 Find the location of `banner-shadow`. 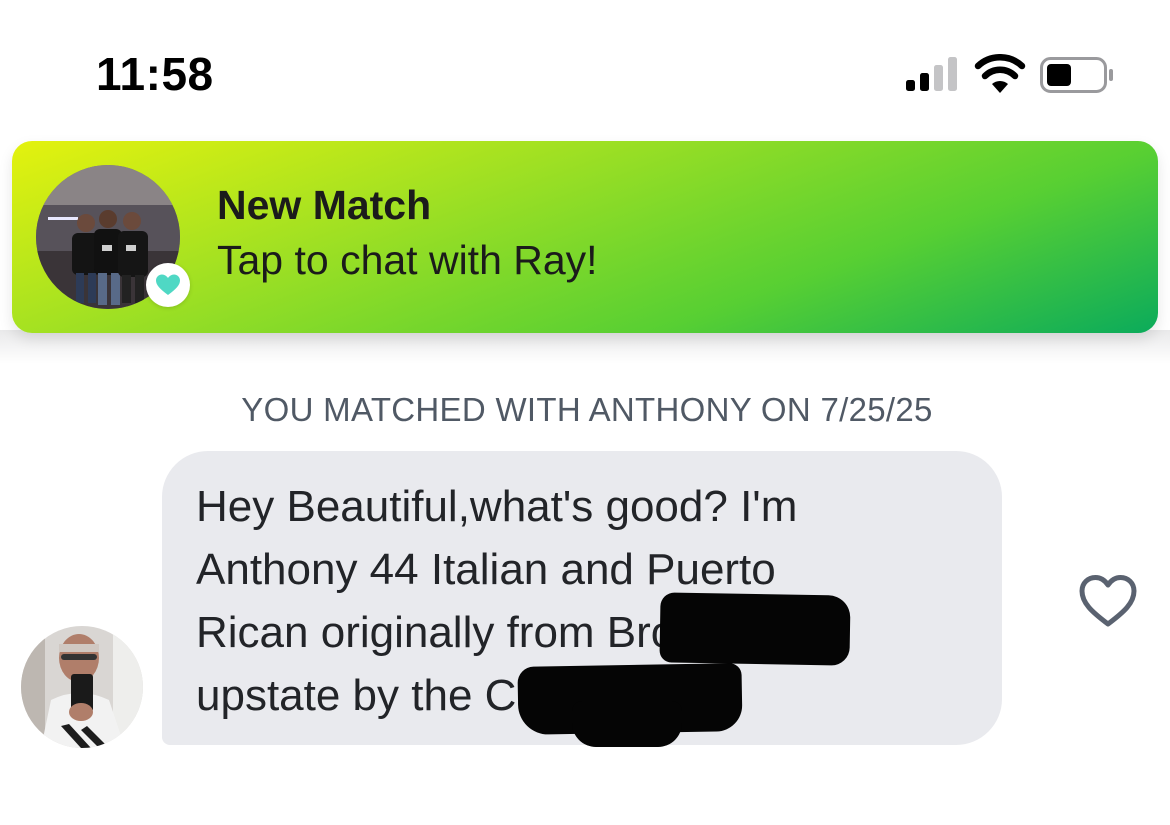

banner-shadow is located at coordinates (585, 347).